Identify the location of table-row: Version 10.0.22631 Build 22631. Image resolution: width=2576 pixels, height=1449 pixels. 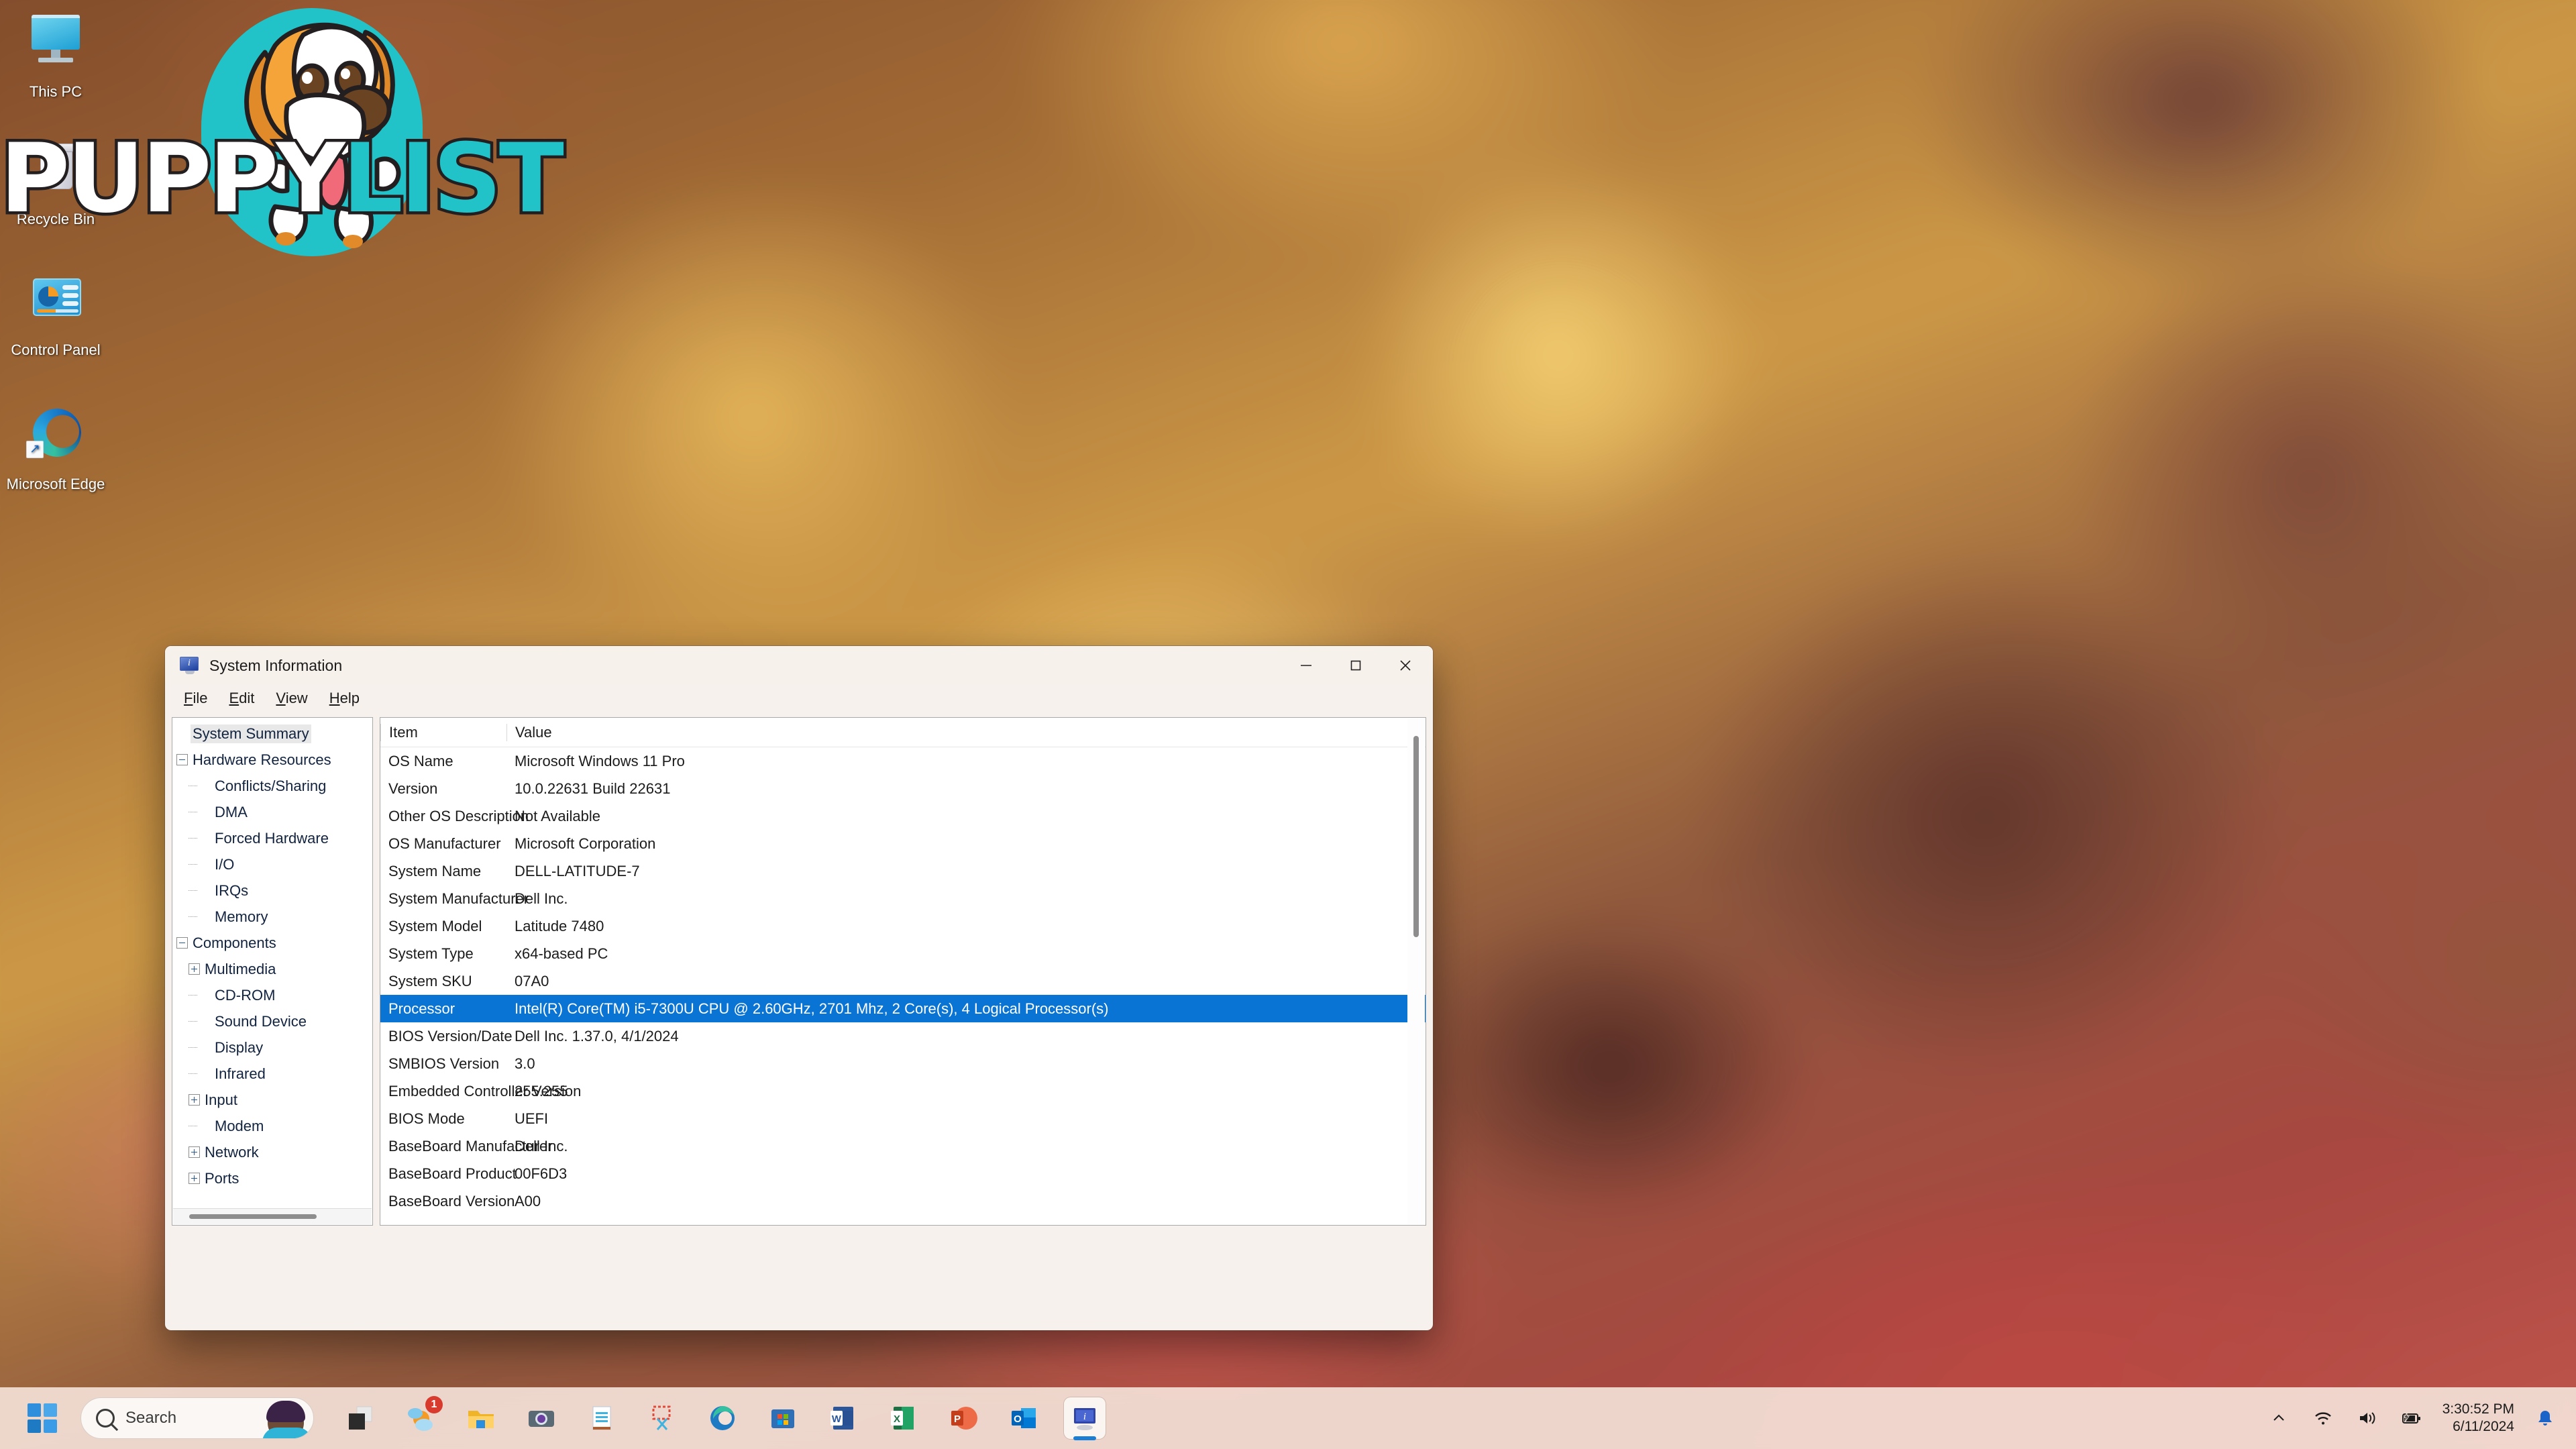
(903, 788).